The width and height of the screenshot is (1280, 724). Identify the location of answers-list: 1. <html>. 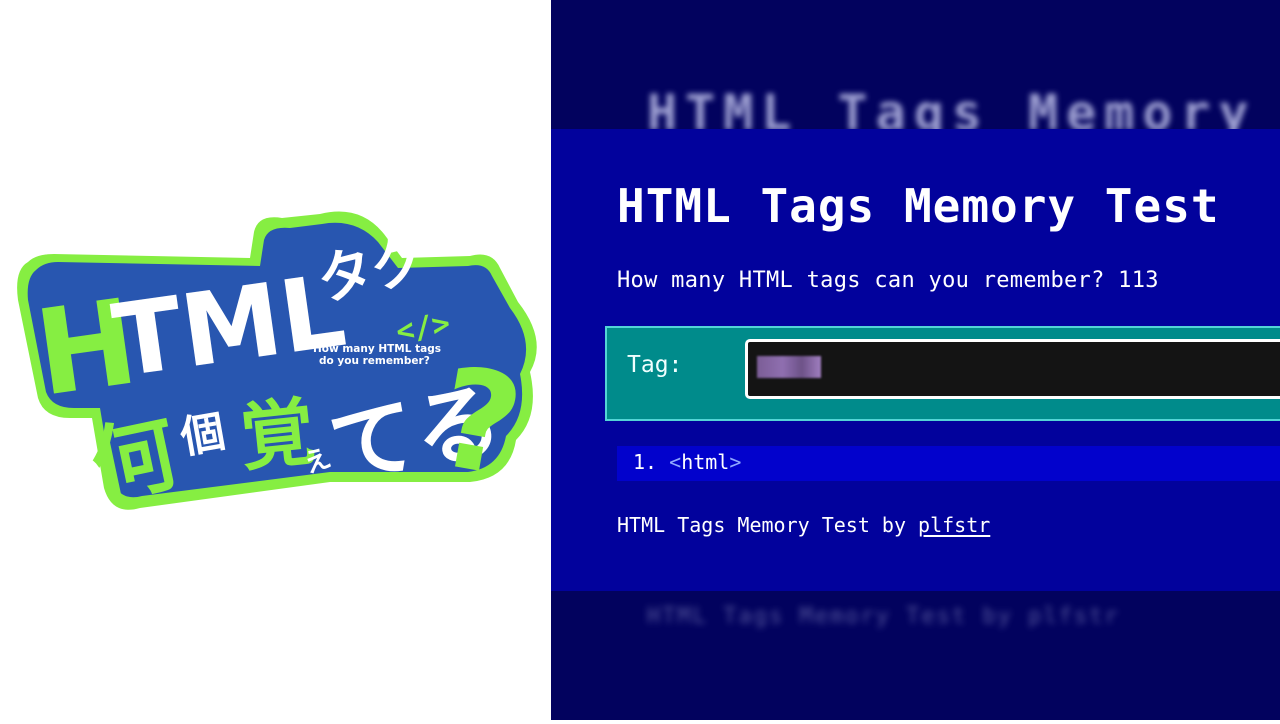
(948, 463).